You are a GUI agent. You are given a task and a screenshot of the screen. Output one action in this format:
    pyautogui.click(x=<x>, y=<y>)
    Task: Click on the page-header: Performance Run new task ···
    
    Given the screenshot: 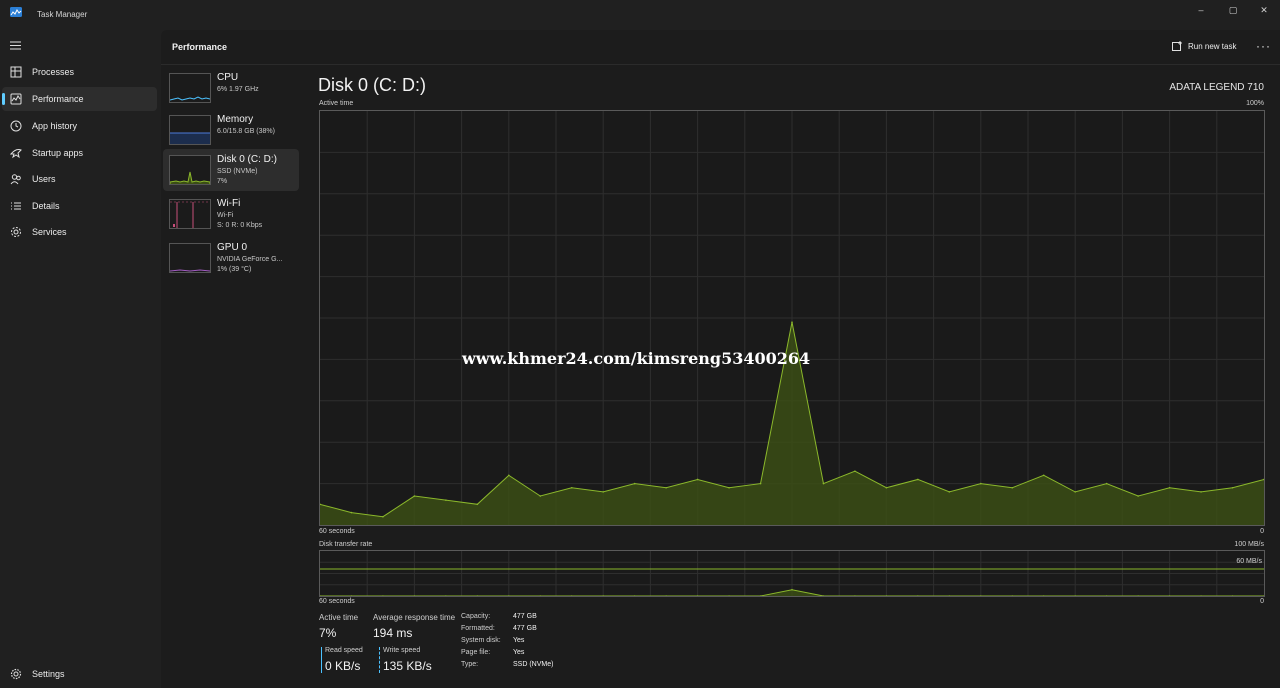 What is the action you would take?
    pyautogui.click(x=720, y=47)
    